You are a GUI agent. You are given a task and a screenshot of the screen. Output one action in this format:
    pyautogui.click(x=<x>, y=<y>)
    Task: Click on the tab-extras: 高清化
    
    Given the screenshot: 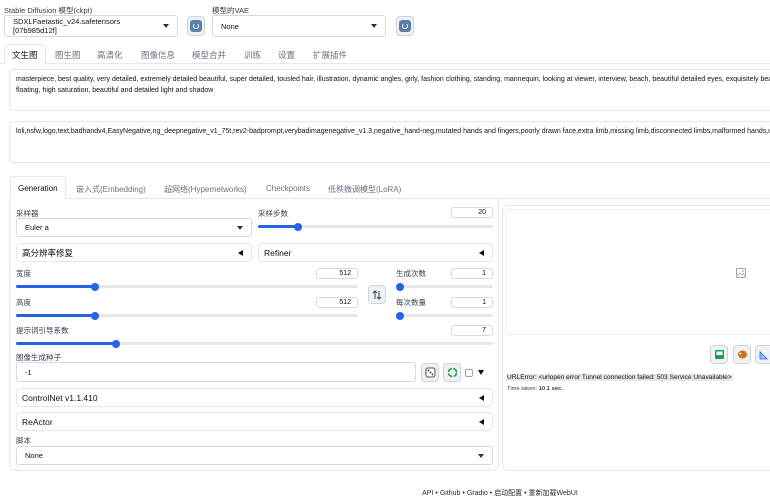 What is the action you would take?
    pyautogui.click(x=110, y=55)
    